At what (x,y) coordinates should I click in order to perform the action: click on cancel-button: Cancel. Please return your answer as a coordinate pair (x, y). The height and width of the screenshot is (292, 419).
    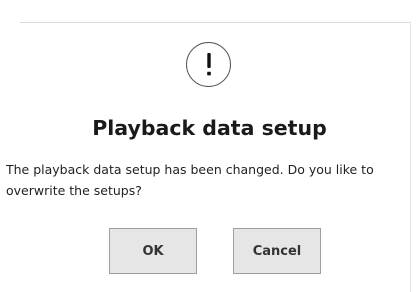
    Looking at the image, I should click on (277, 251).